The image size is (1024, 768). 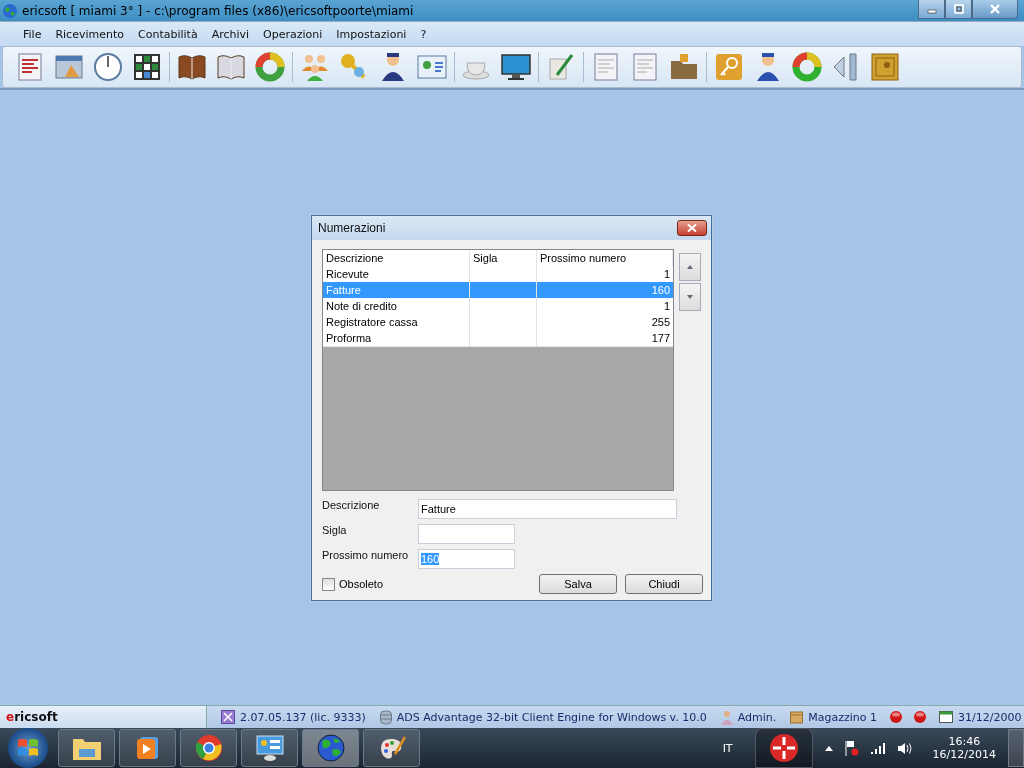 I want to click on key-icon, so click(x=729, y=67).